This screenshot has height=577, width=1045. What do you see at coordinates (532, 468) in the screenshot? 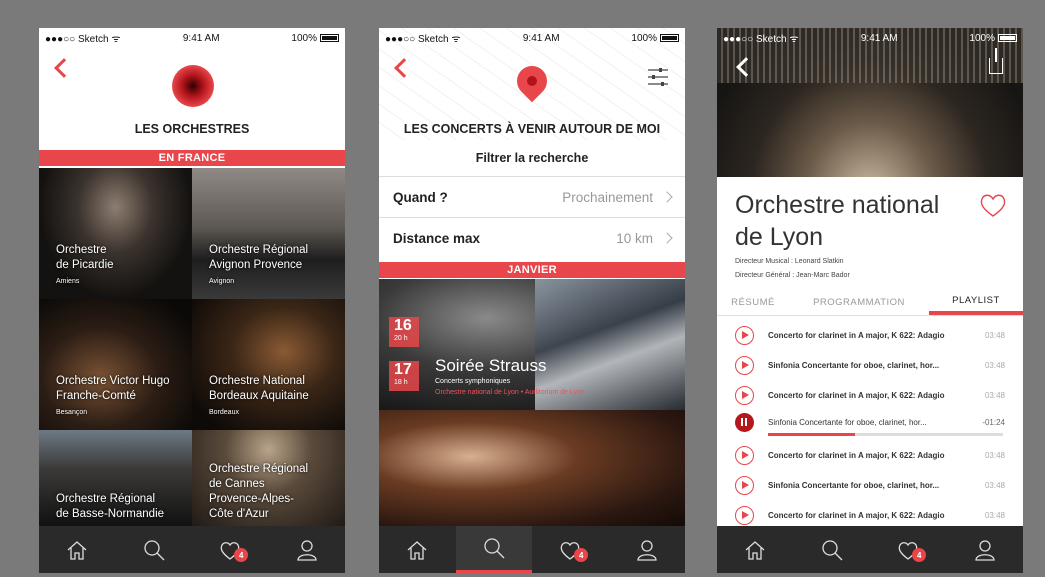
I see `concert-card-image` at bounding box center [532, 468].